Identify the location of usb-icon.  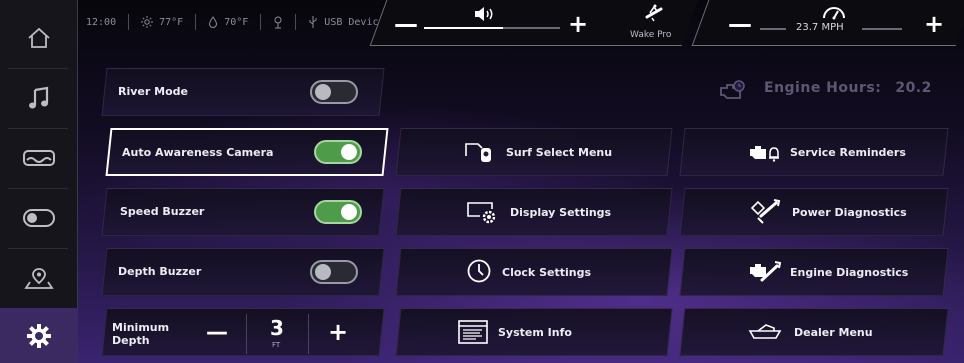
(313, 22).